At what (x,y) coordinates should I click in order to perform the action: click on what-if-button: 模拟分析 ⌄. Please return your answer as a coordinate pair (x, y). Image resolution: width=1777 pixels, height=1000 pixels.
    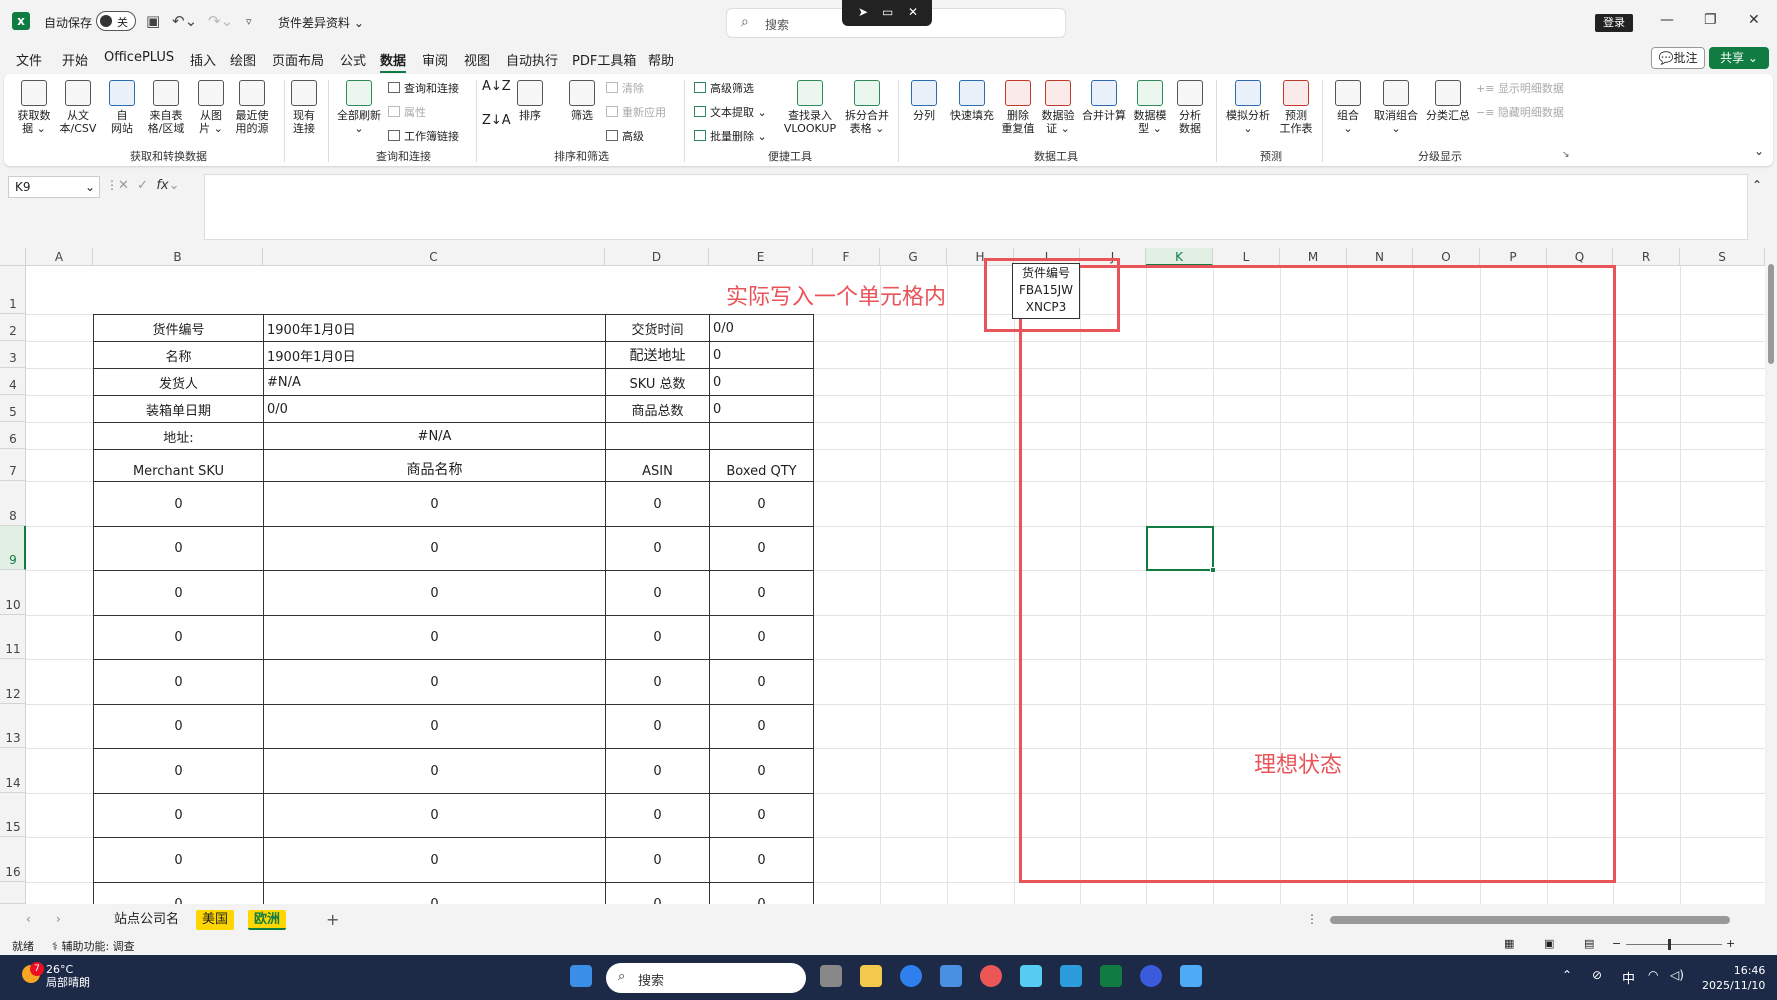
    Looking at the image, I should click on (1248, 107).